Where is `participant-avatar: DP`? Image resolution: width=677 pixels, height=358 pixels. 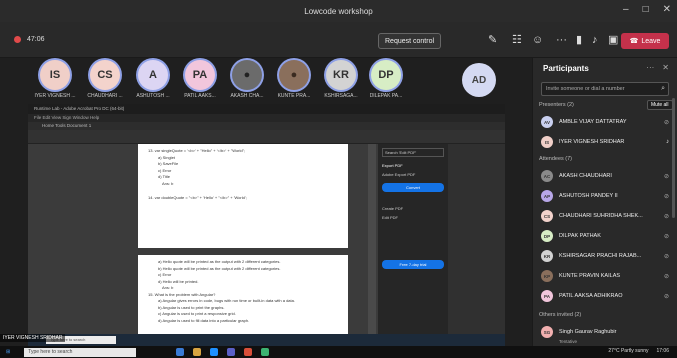
participant-avatar: DP is located at coordinates (386, 75).